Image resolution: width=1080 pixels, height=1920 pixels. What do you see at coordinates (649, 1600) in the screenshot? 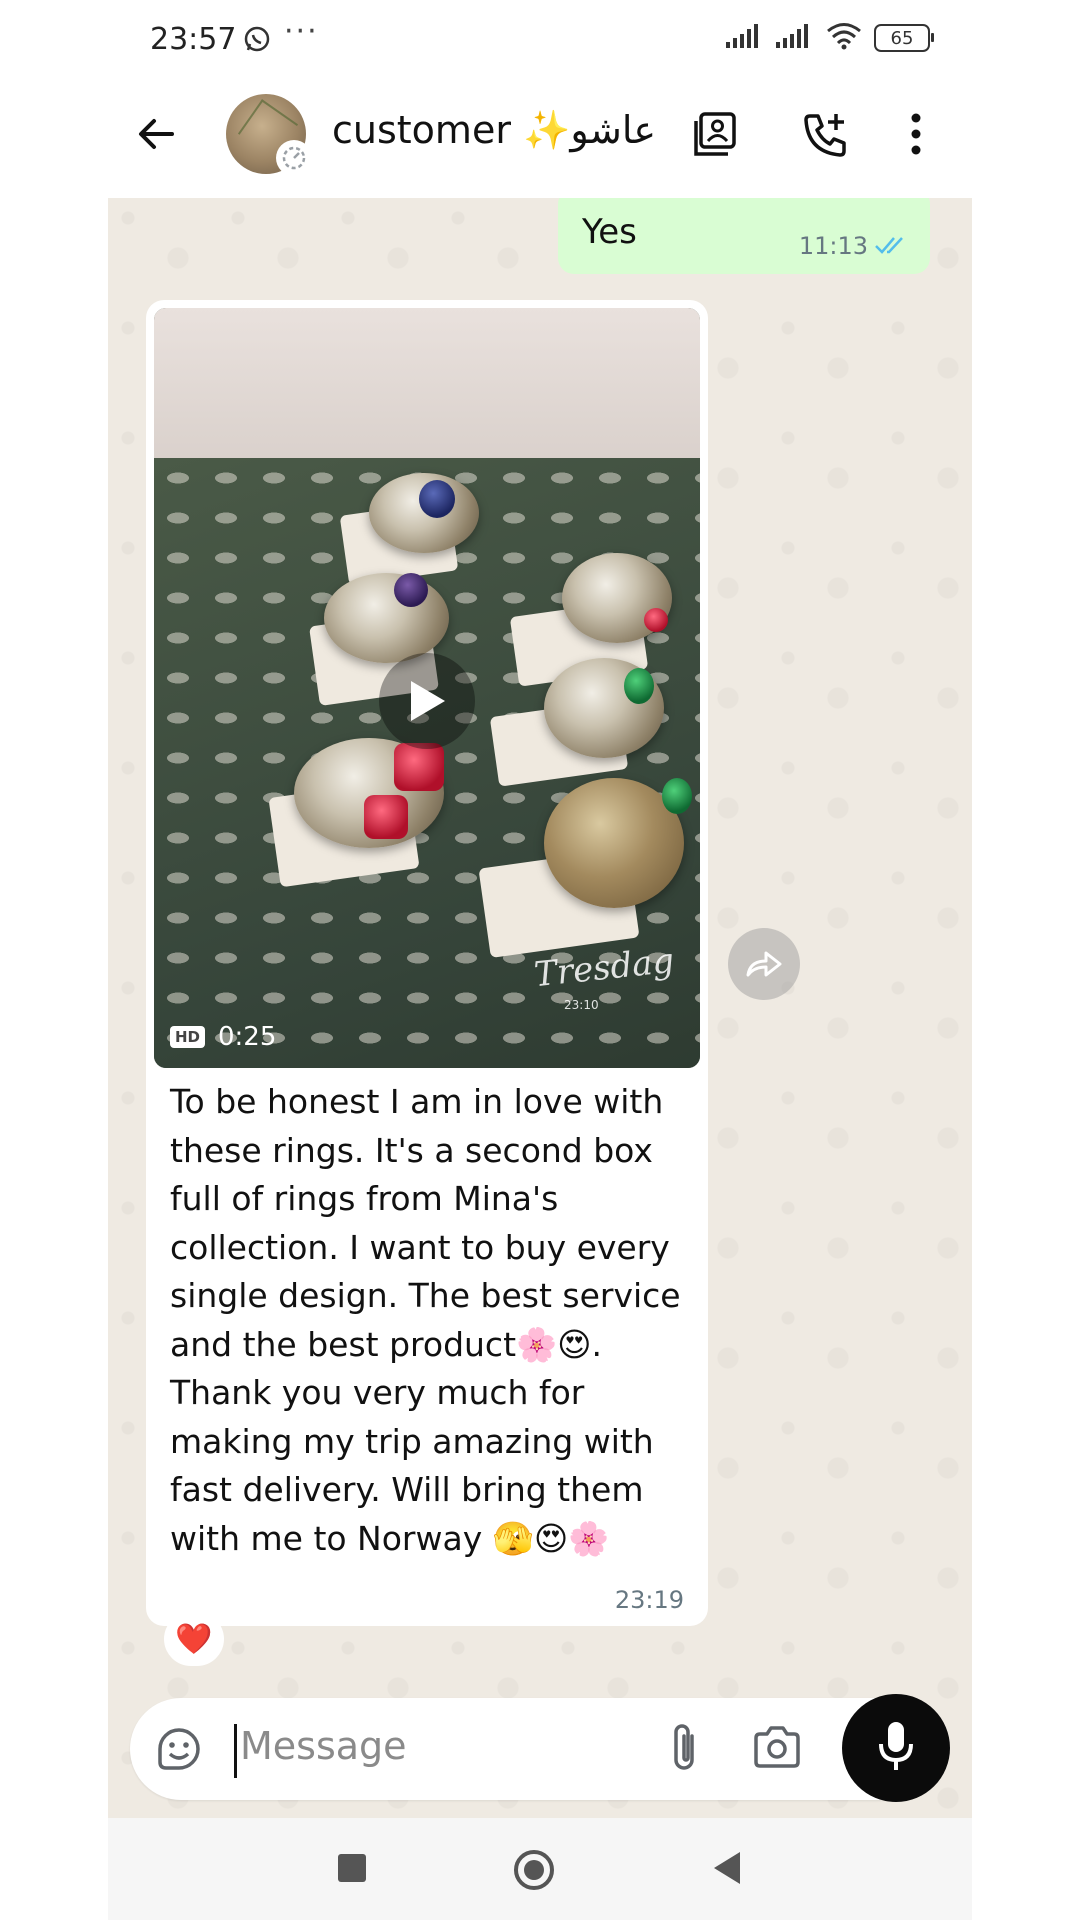
I see `message-time: 23:19` at bounding box center [649, 1600].